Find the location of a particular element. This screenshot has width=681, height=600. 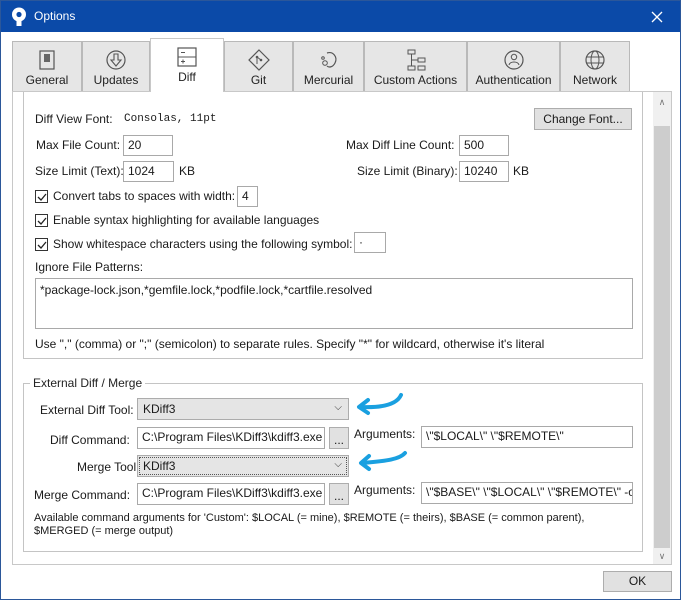

vertical-scrollbar: ∧ ∨ is located at coordinates (662, 328).